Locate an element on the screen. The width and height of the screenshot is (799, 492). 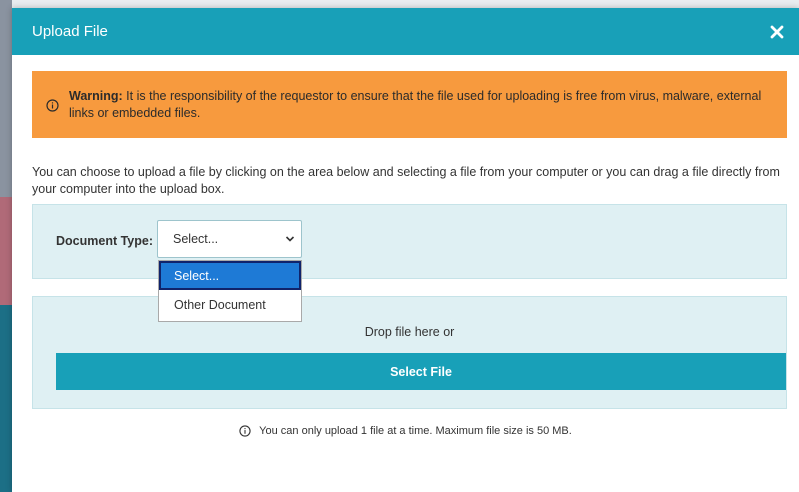
drop-zone-text: Drop file here or is located at coordinates (409, 332).